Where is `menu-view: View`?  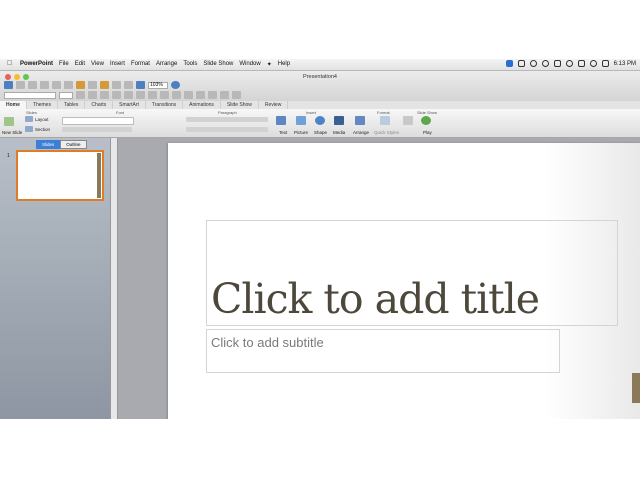
menu-view: View is located at coordinates (97, 64).